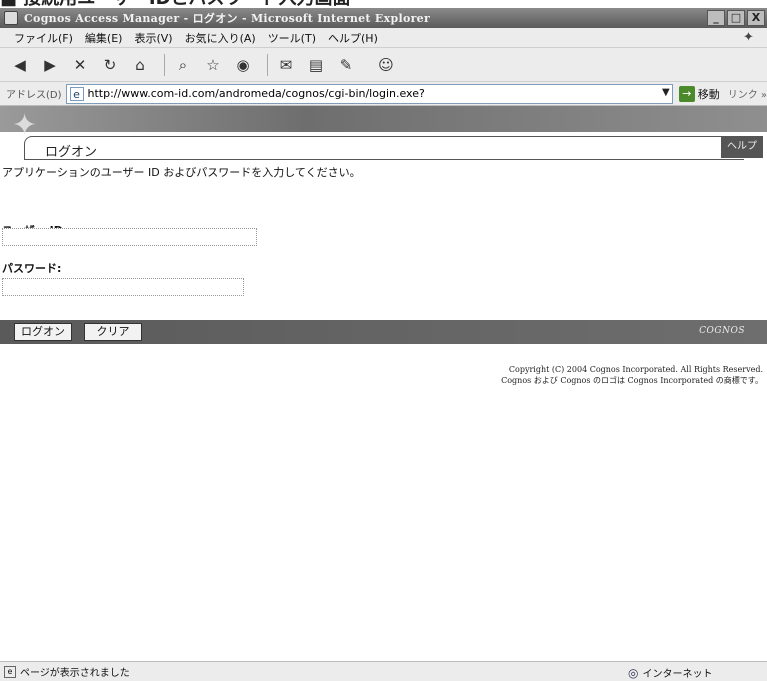  I want to click on clear-button: クリア, so click(113, 332).